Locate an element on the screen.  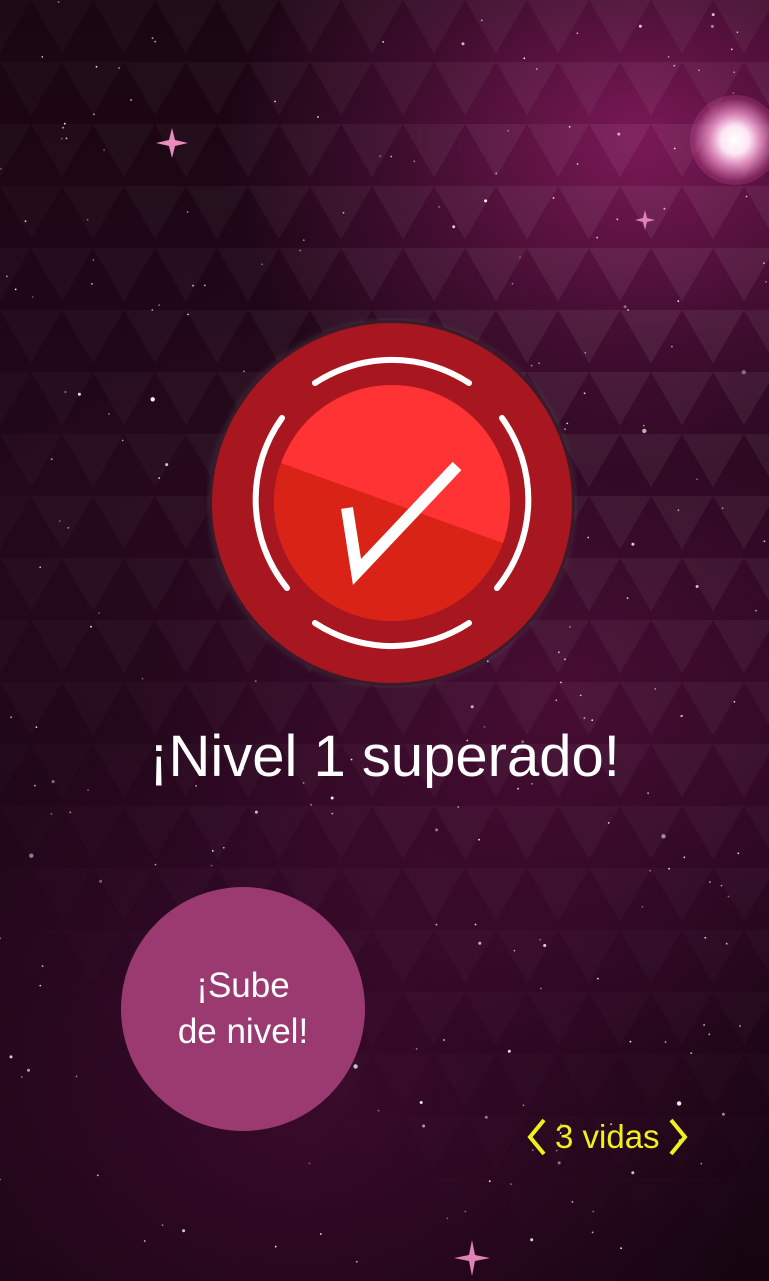
chevron-right-icon is located at coordinates (678, 1137).